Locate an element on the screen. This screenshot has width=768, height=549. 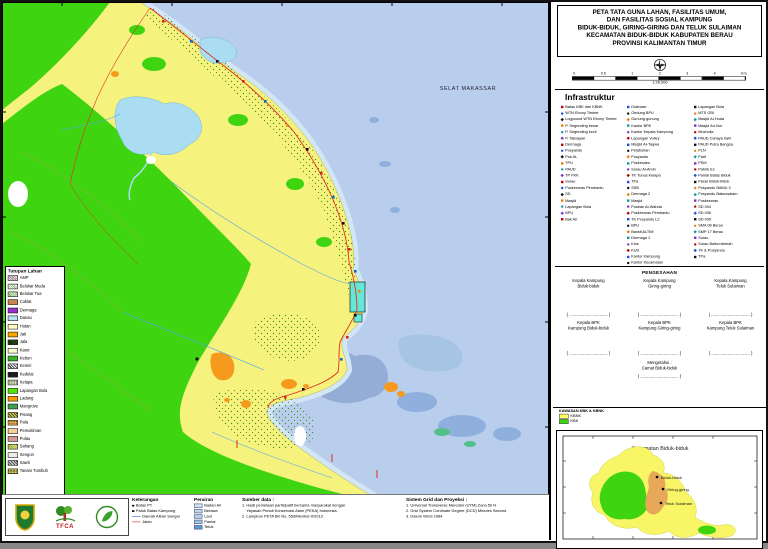
perairan-label: Teluk is located at coordinates (209, 527).